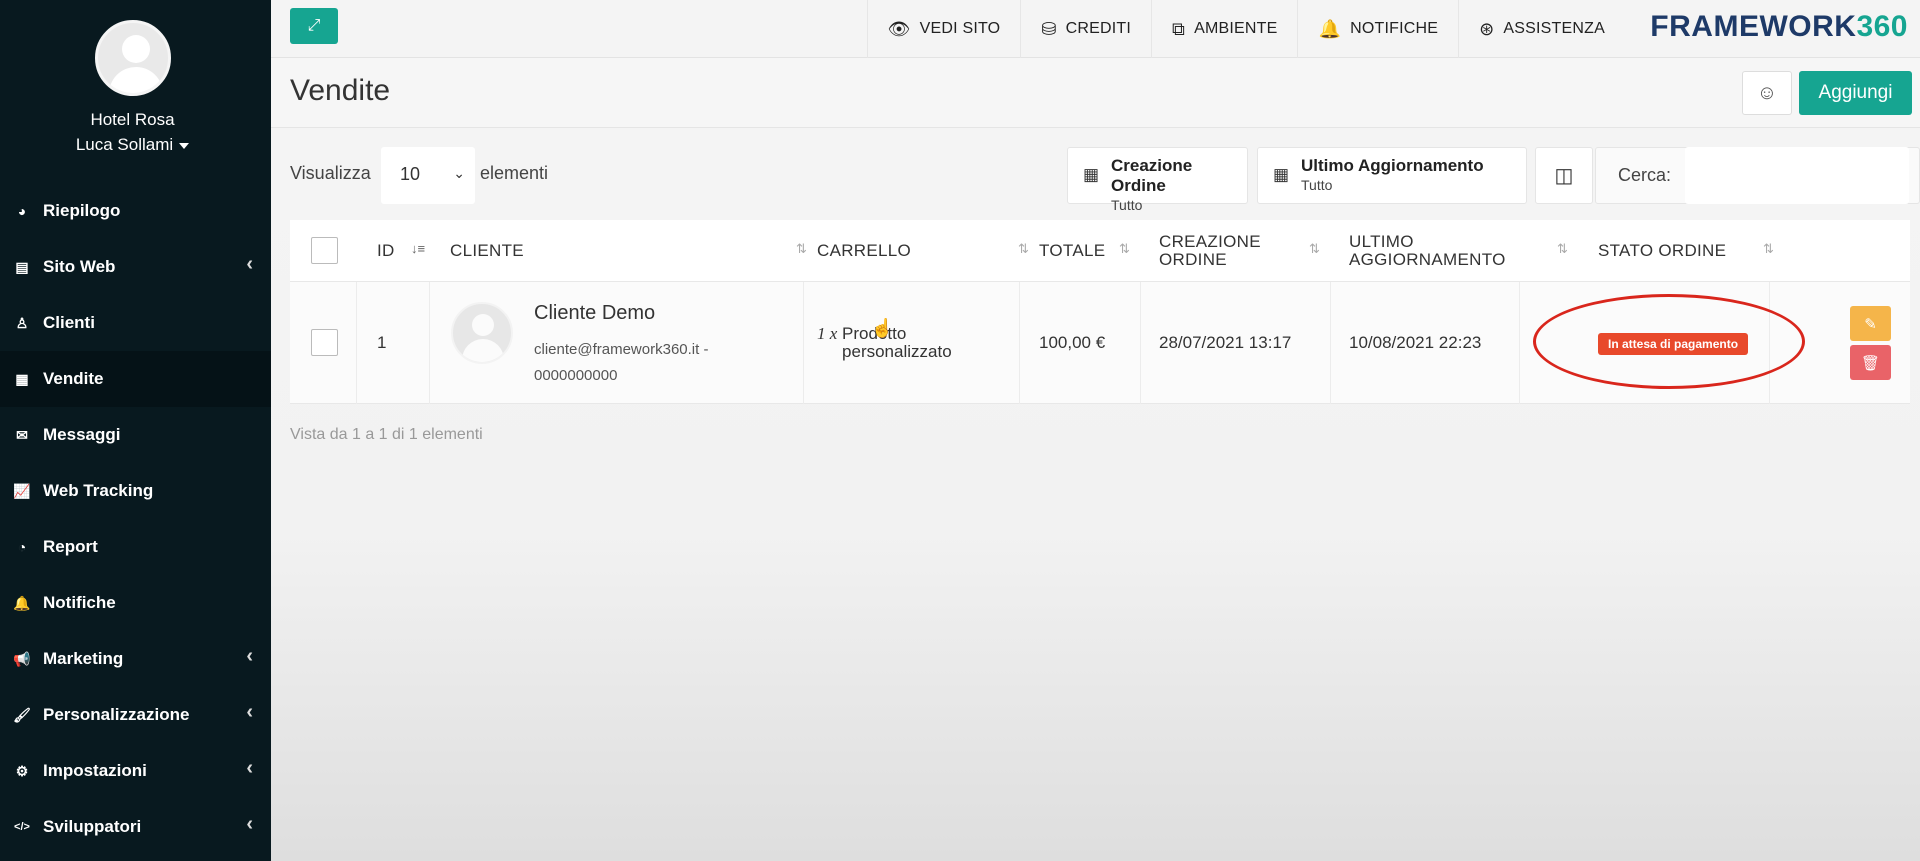 The width and height of the screenshot is (1920, 861). Describe the element at coordinates (882, 328) in the screenshot. I see `hand-cursor-icon: ☝` at that location.